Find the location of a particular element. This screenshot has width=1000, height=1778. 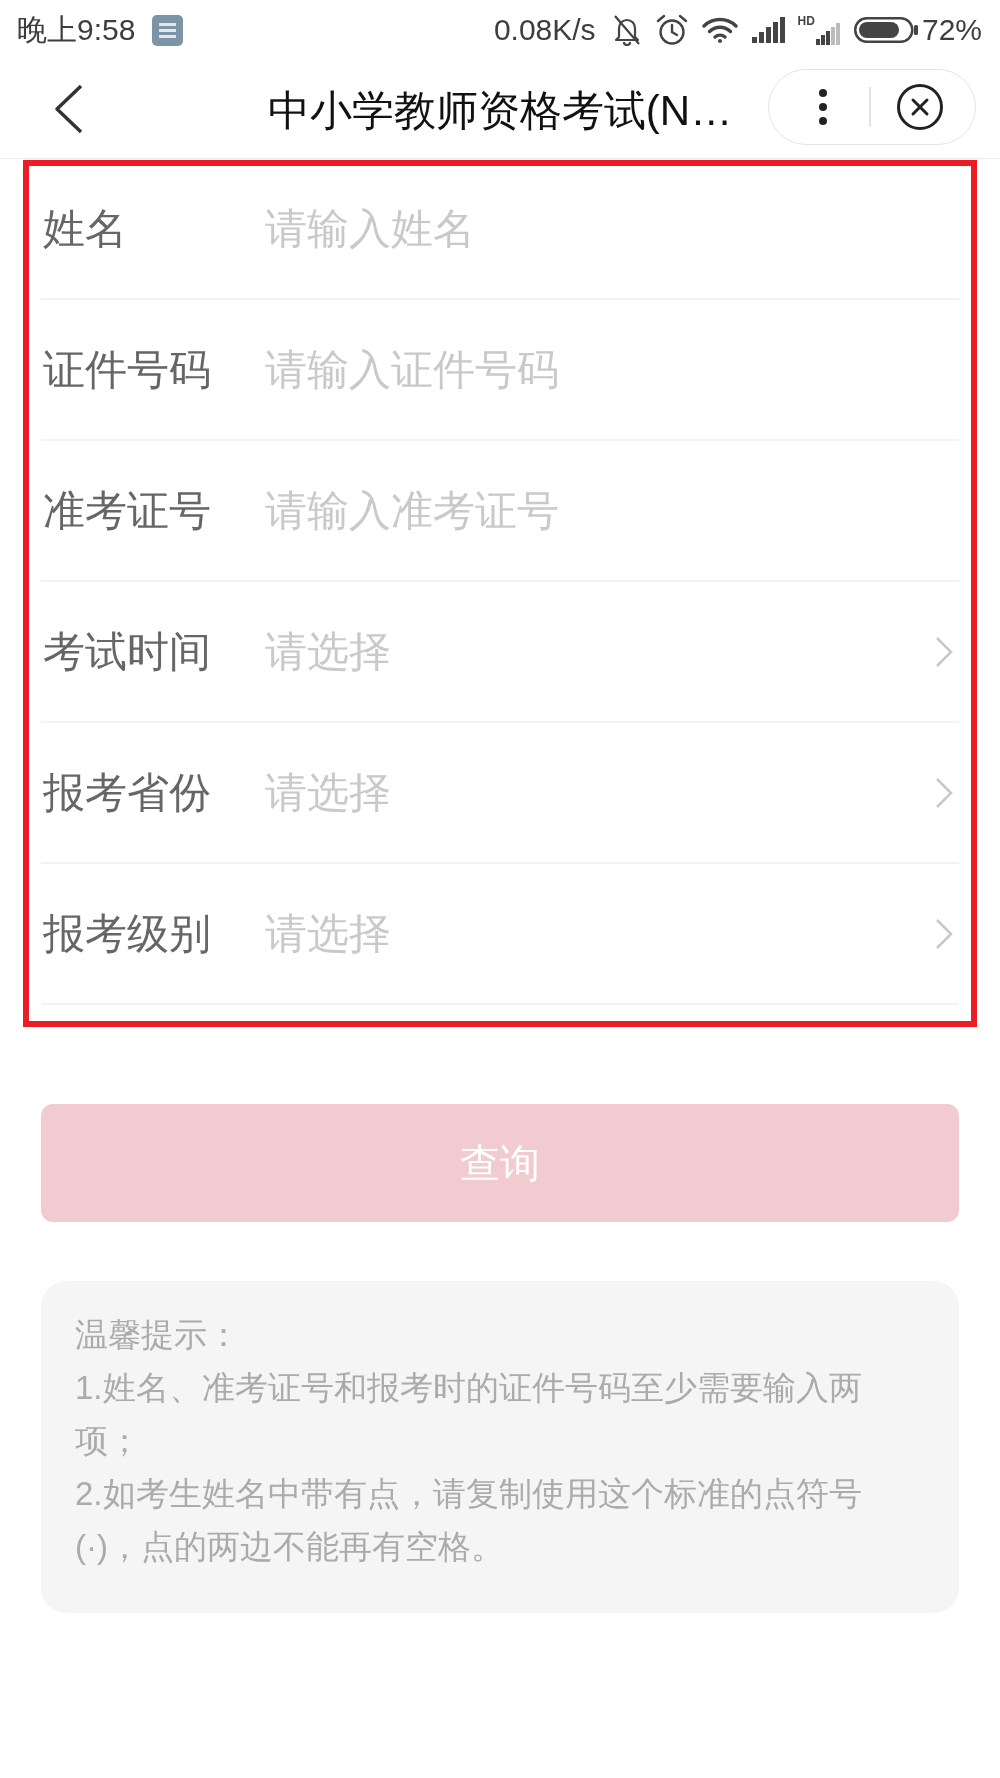

tips-item: 2.如考生姓名中带有点，请复制使用这个标准的点符号(·)，点的两边不能再有空格。 is located at coordinates (469, 1520).